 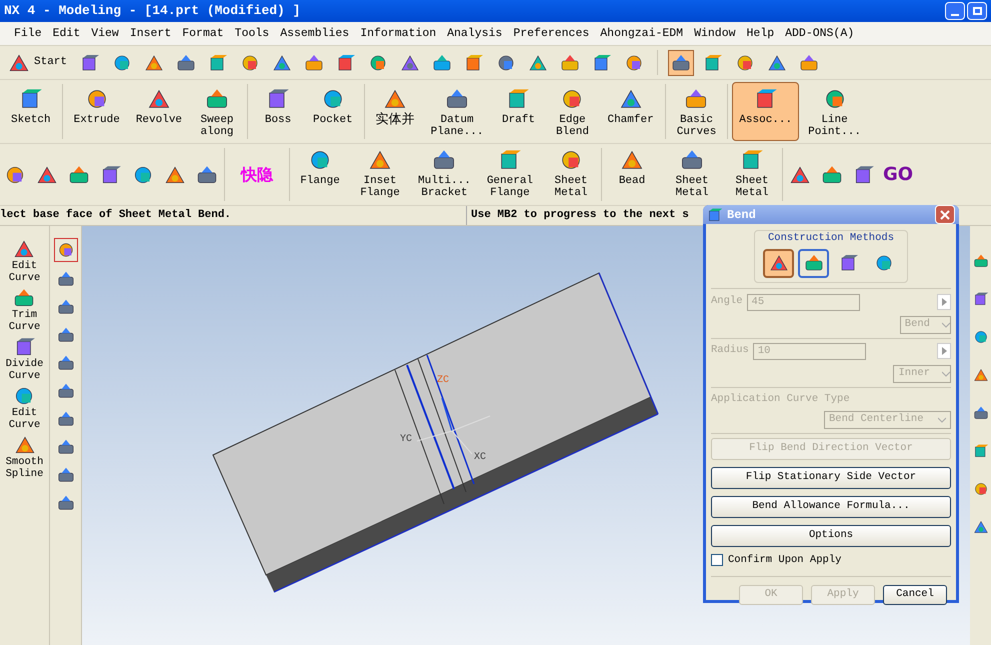 I want to click on menu-item: Assemblies, so click(x=315, y=33).